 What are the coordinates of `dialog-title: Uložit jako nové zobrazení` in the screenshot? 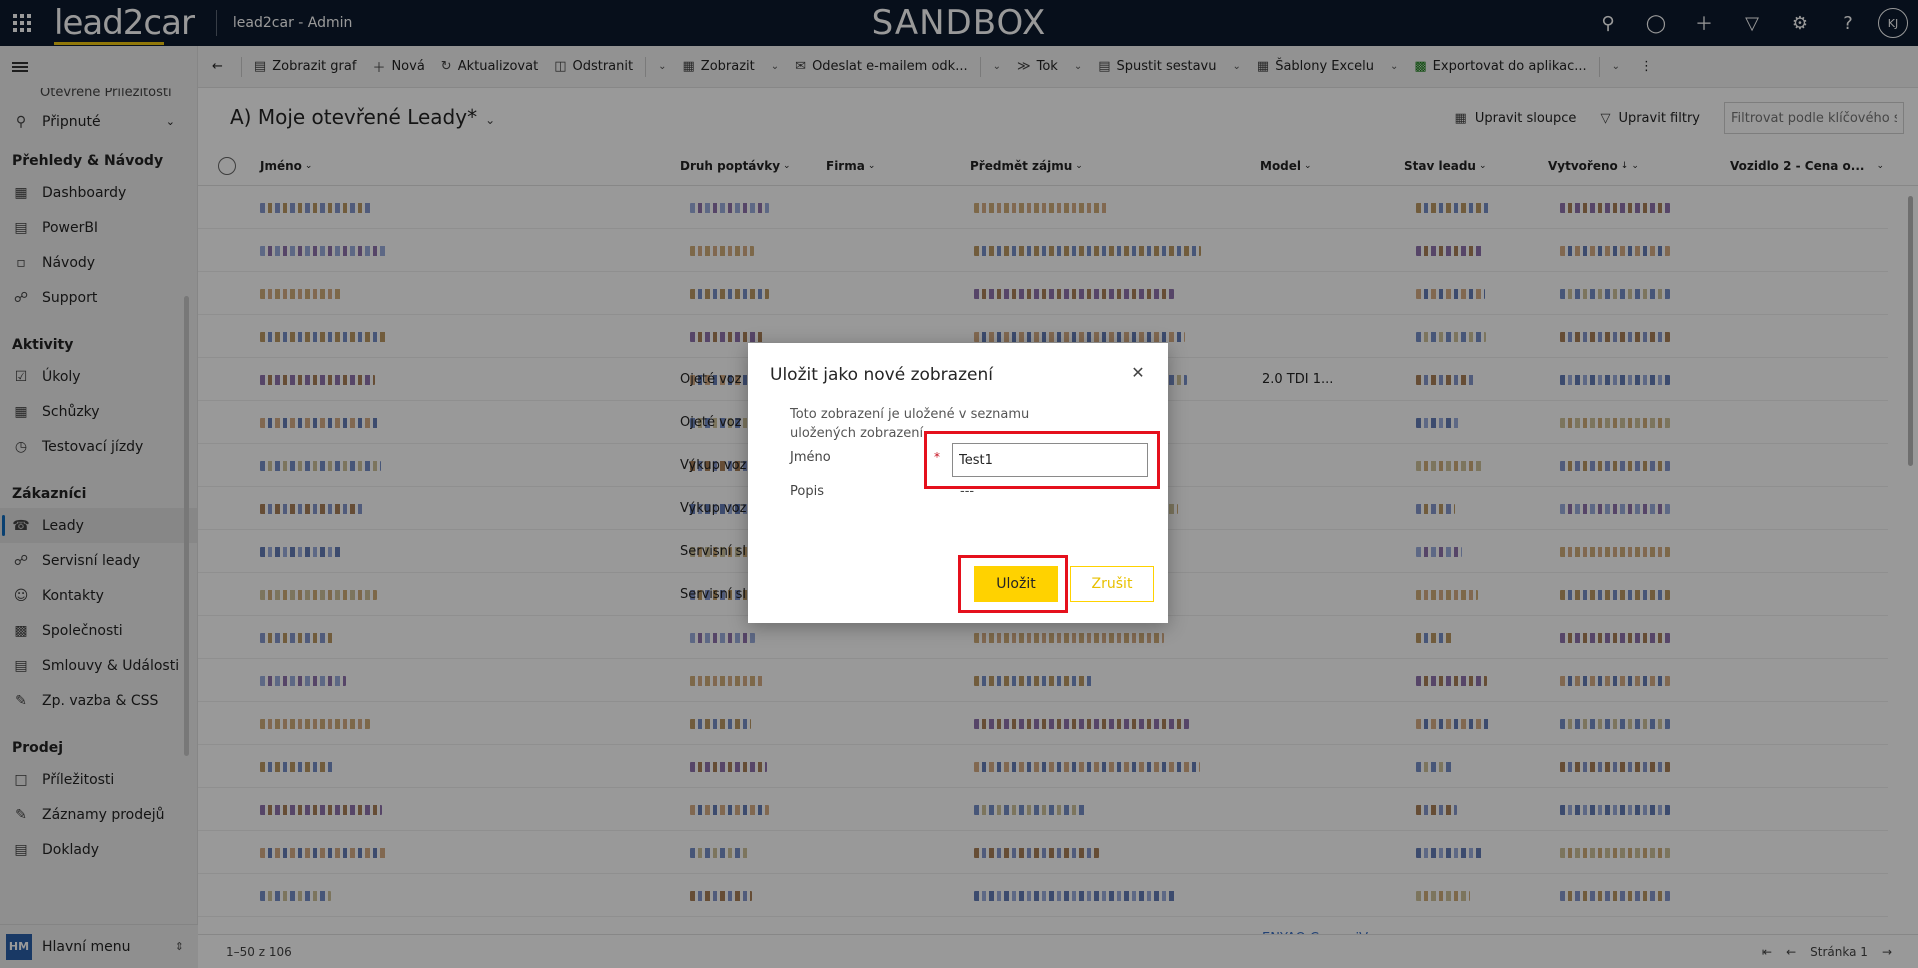 It's located at (881, 375).